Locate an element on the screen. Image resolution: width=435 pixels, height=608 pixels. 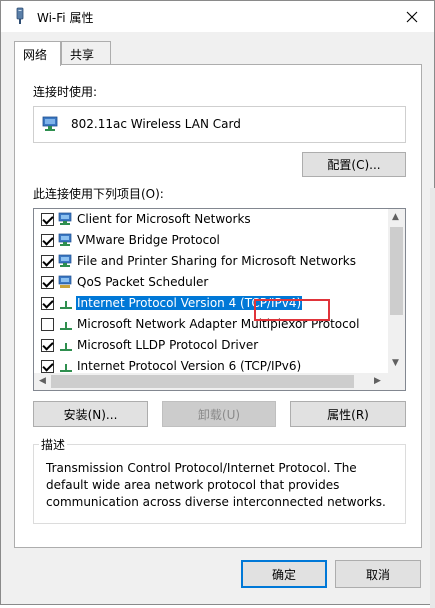
list-item-client-ms-networks: Client for Microsoft Networks is located at coordinates (211, 219).